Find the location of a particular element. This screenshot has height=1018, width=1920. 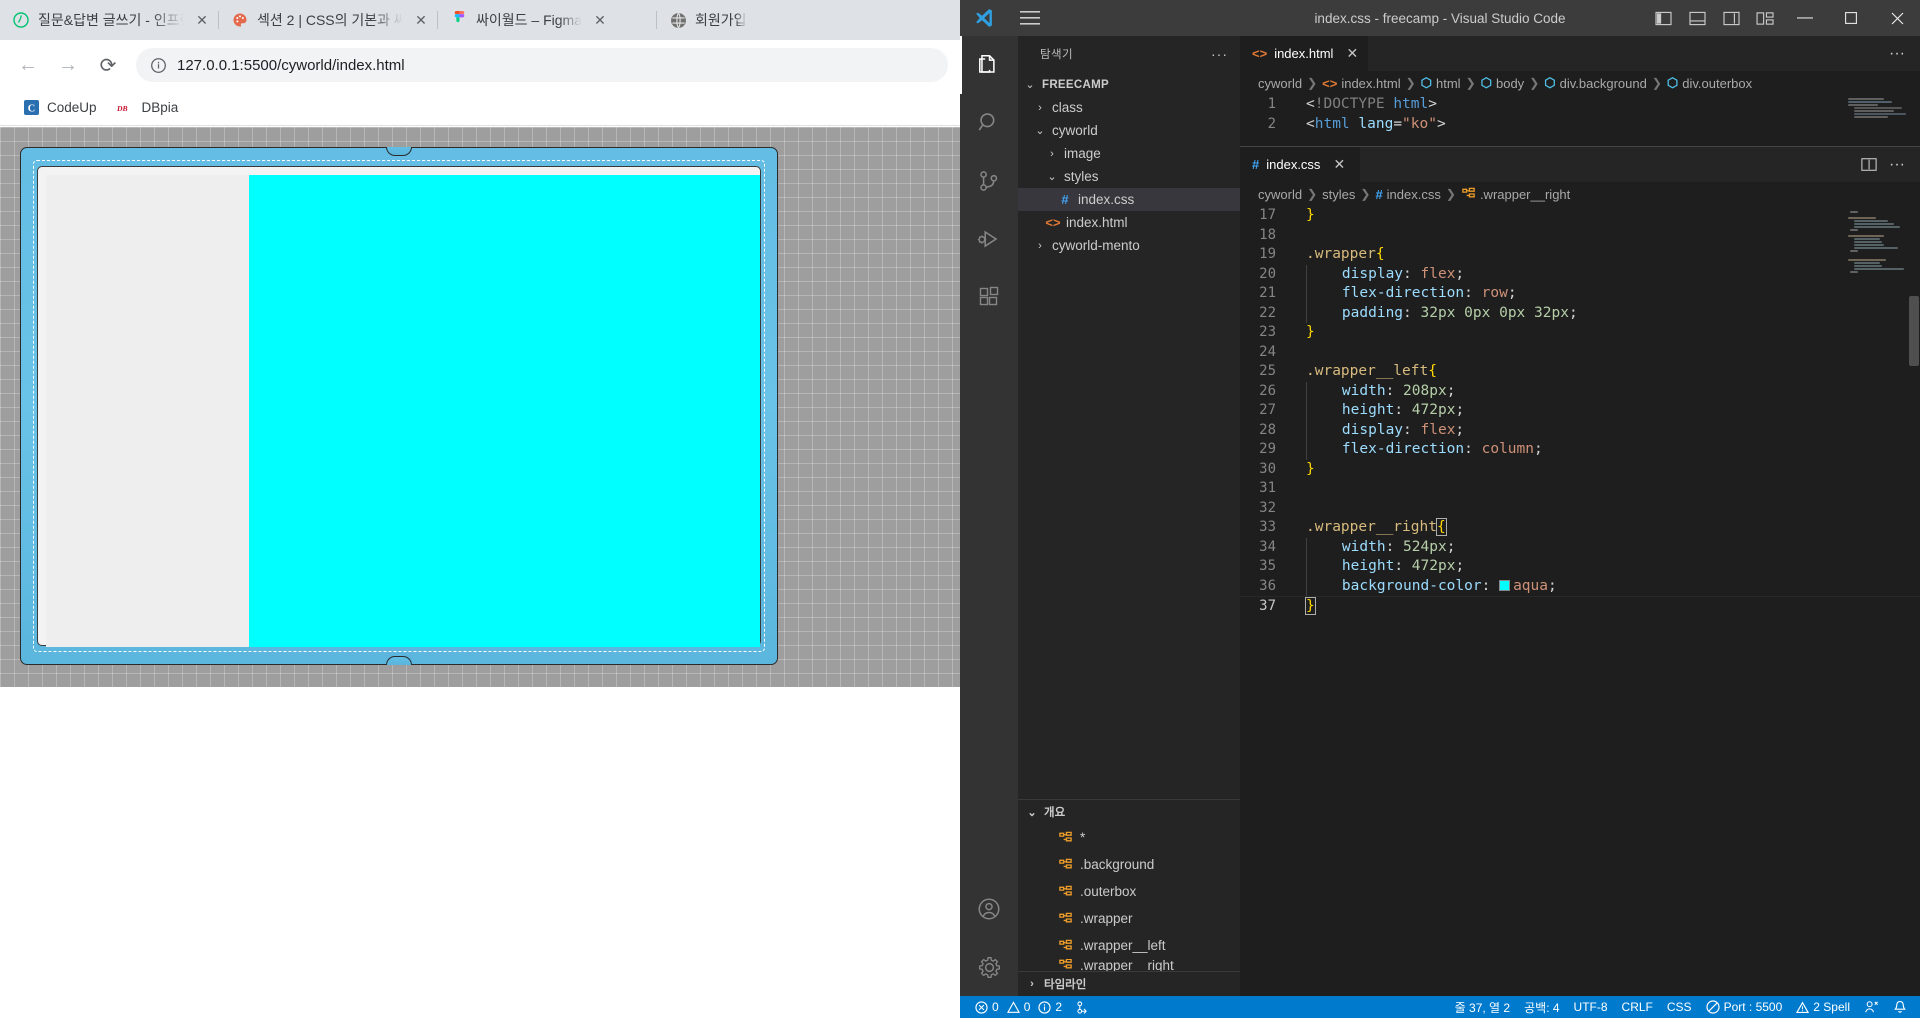

outline-header: ⌄ 개요 is located at coordinates (1129, 812).